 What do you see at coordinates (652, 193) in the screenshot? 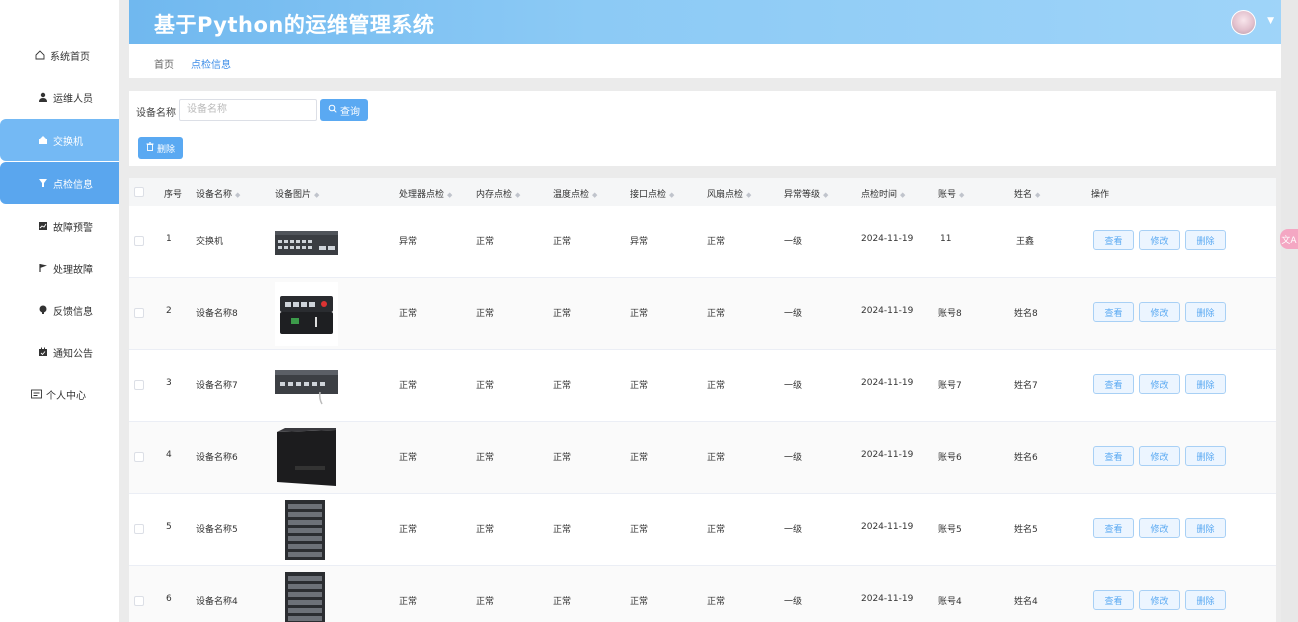
I see `col-header-port: 接口点检 ◆` at bounding box center [652, 193].